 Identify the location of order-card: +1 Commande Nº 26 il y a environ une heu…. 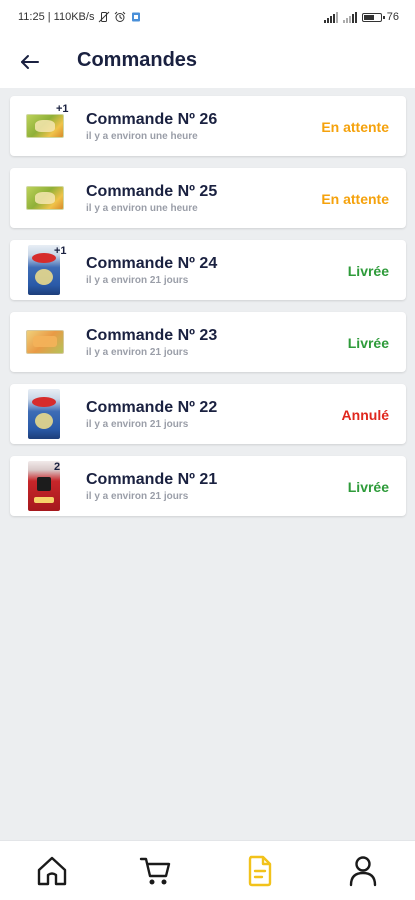
(208, 126).